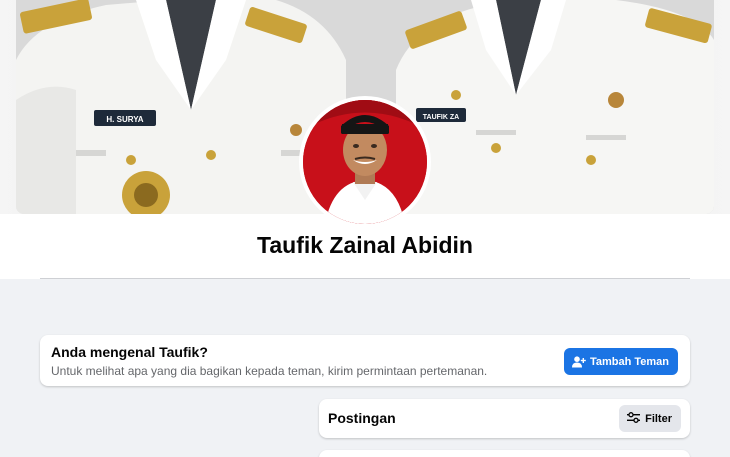  What do you see at coordinates (129, 352) in the screenshot?
I see `know-card-title: Anda mengenal Taufik?` at bounding box center [129, 352].